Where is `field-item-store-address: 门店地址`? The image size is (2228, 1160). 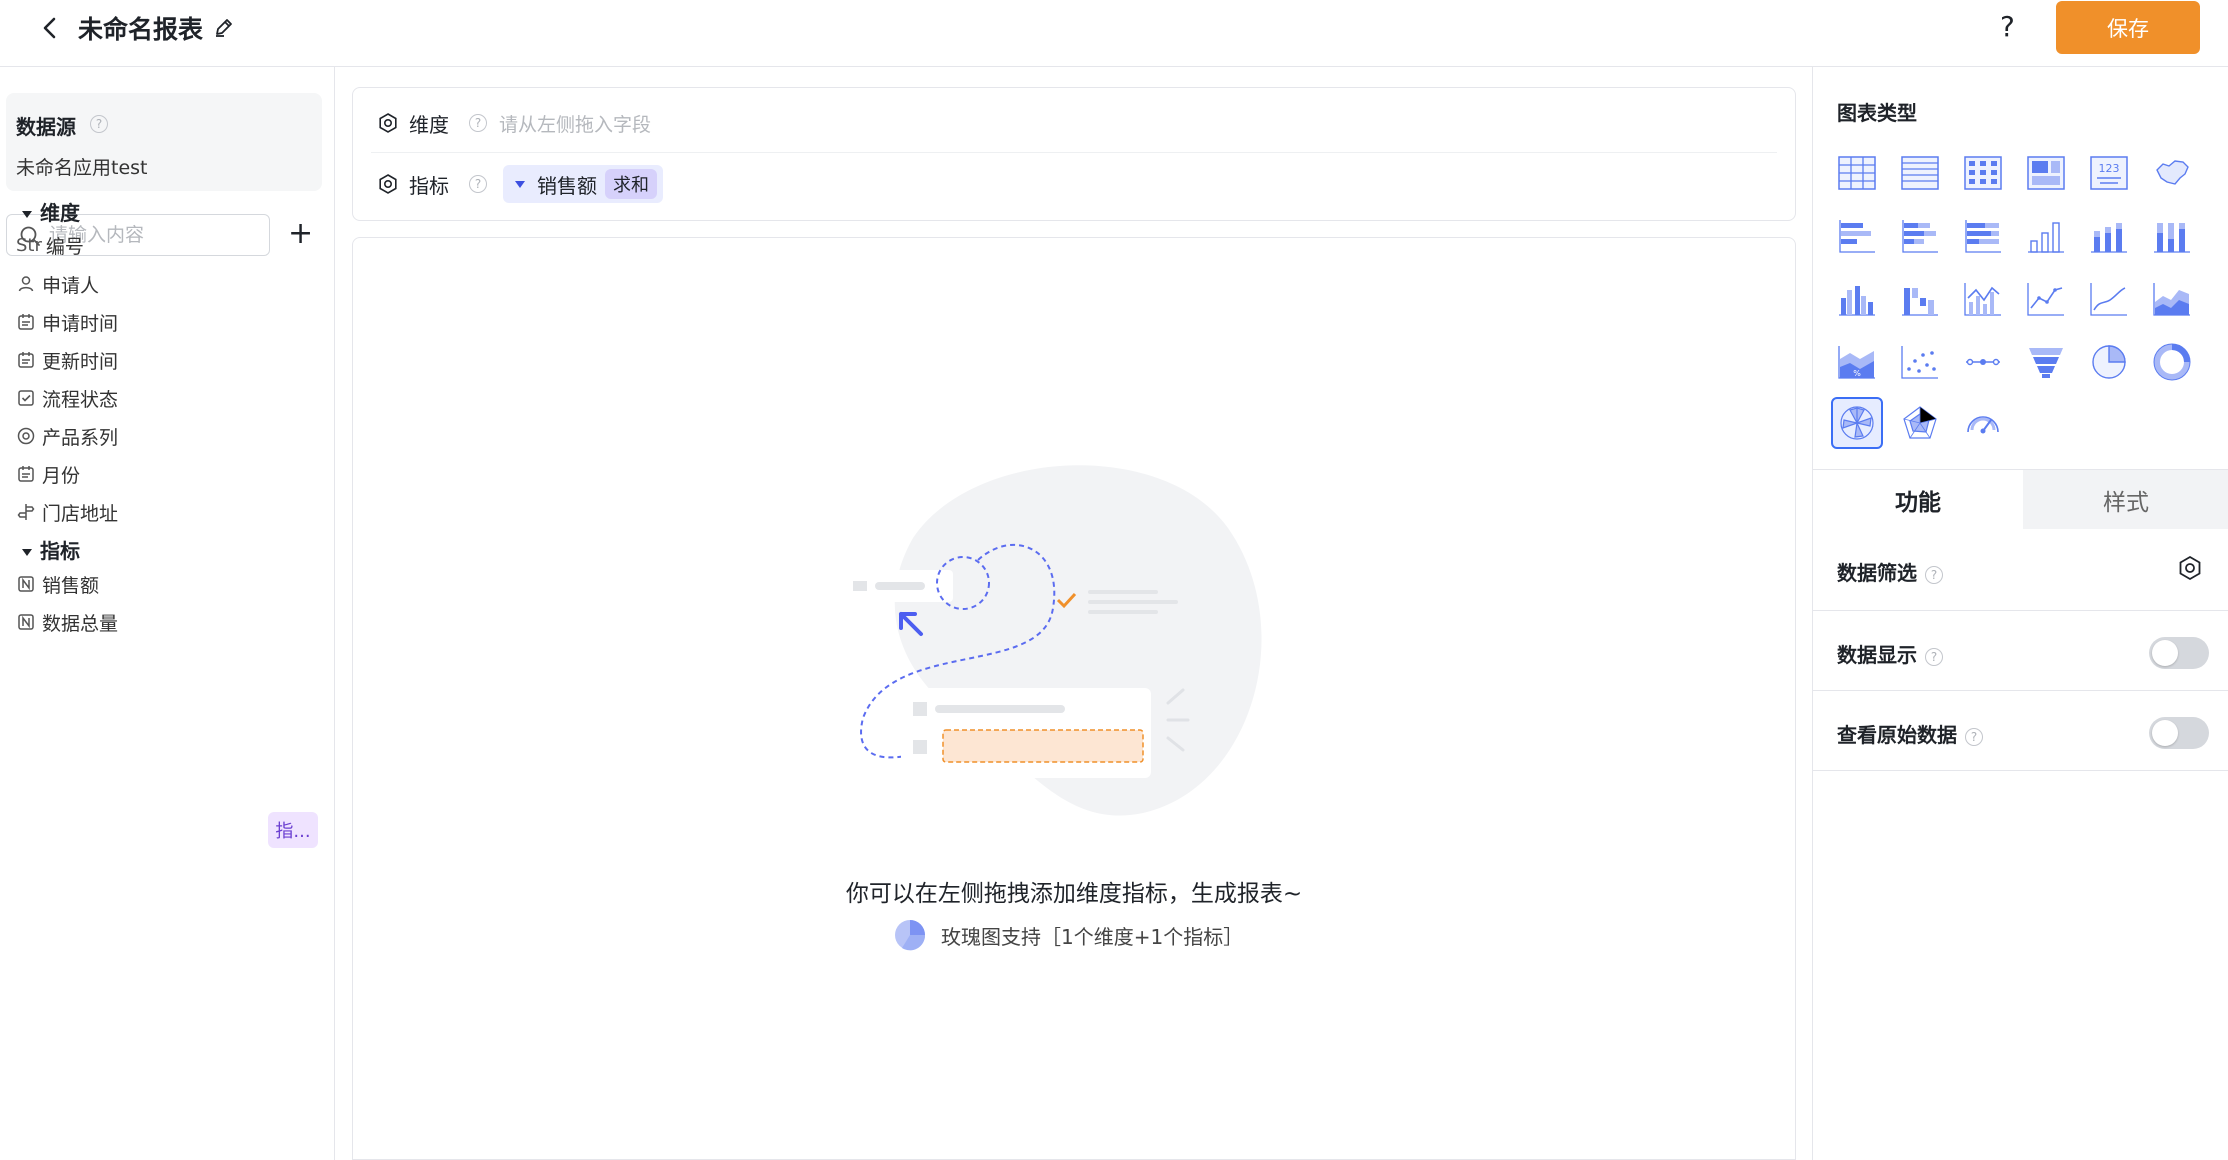
field-item-store-address: 门店地址 is located at coordinates (67, 512).